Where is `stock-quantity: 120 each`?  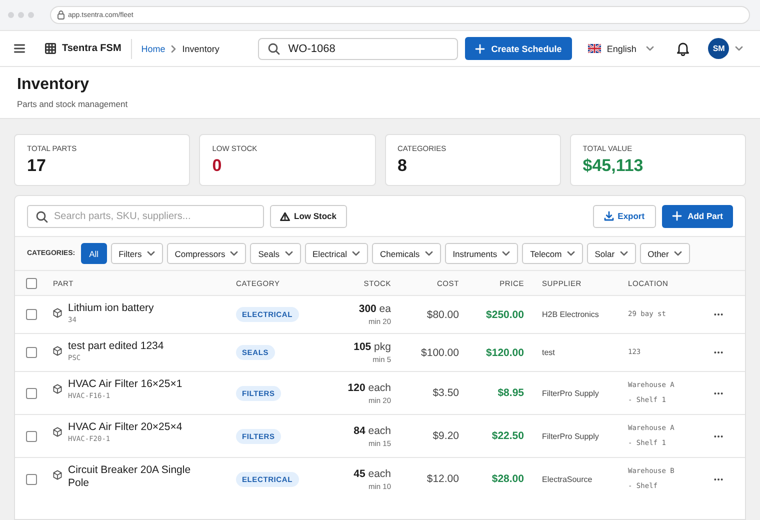
stock-quantity: 120 each is located at coordinates (369, 388).